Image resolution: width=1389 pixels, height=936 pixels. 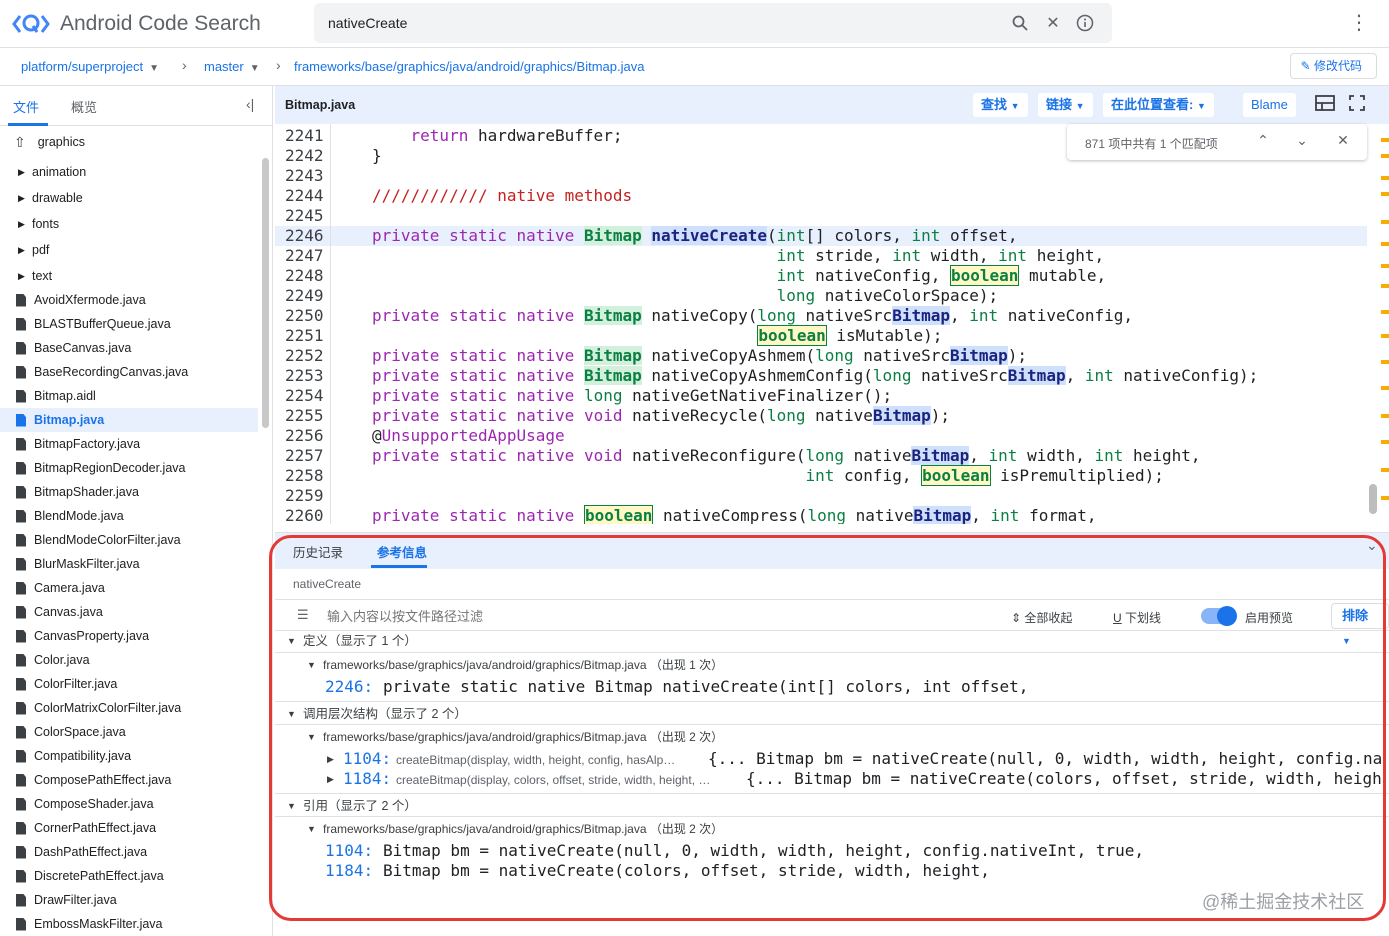 What do you see at coordinates (129, 828) in the screenshot?
I see `tree-file: CornerPathEffect.java` at bounding box center [129, 828].